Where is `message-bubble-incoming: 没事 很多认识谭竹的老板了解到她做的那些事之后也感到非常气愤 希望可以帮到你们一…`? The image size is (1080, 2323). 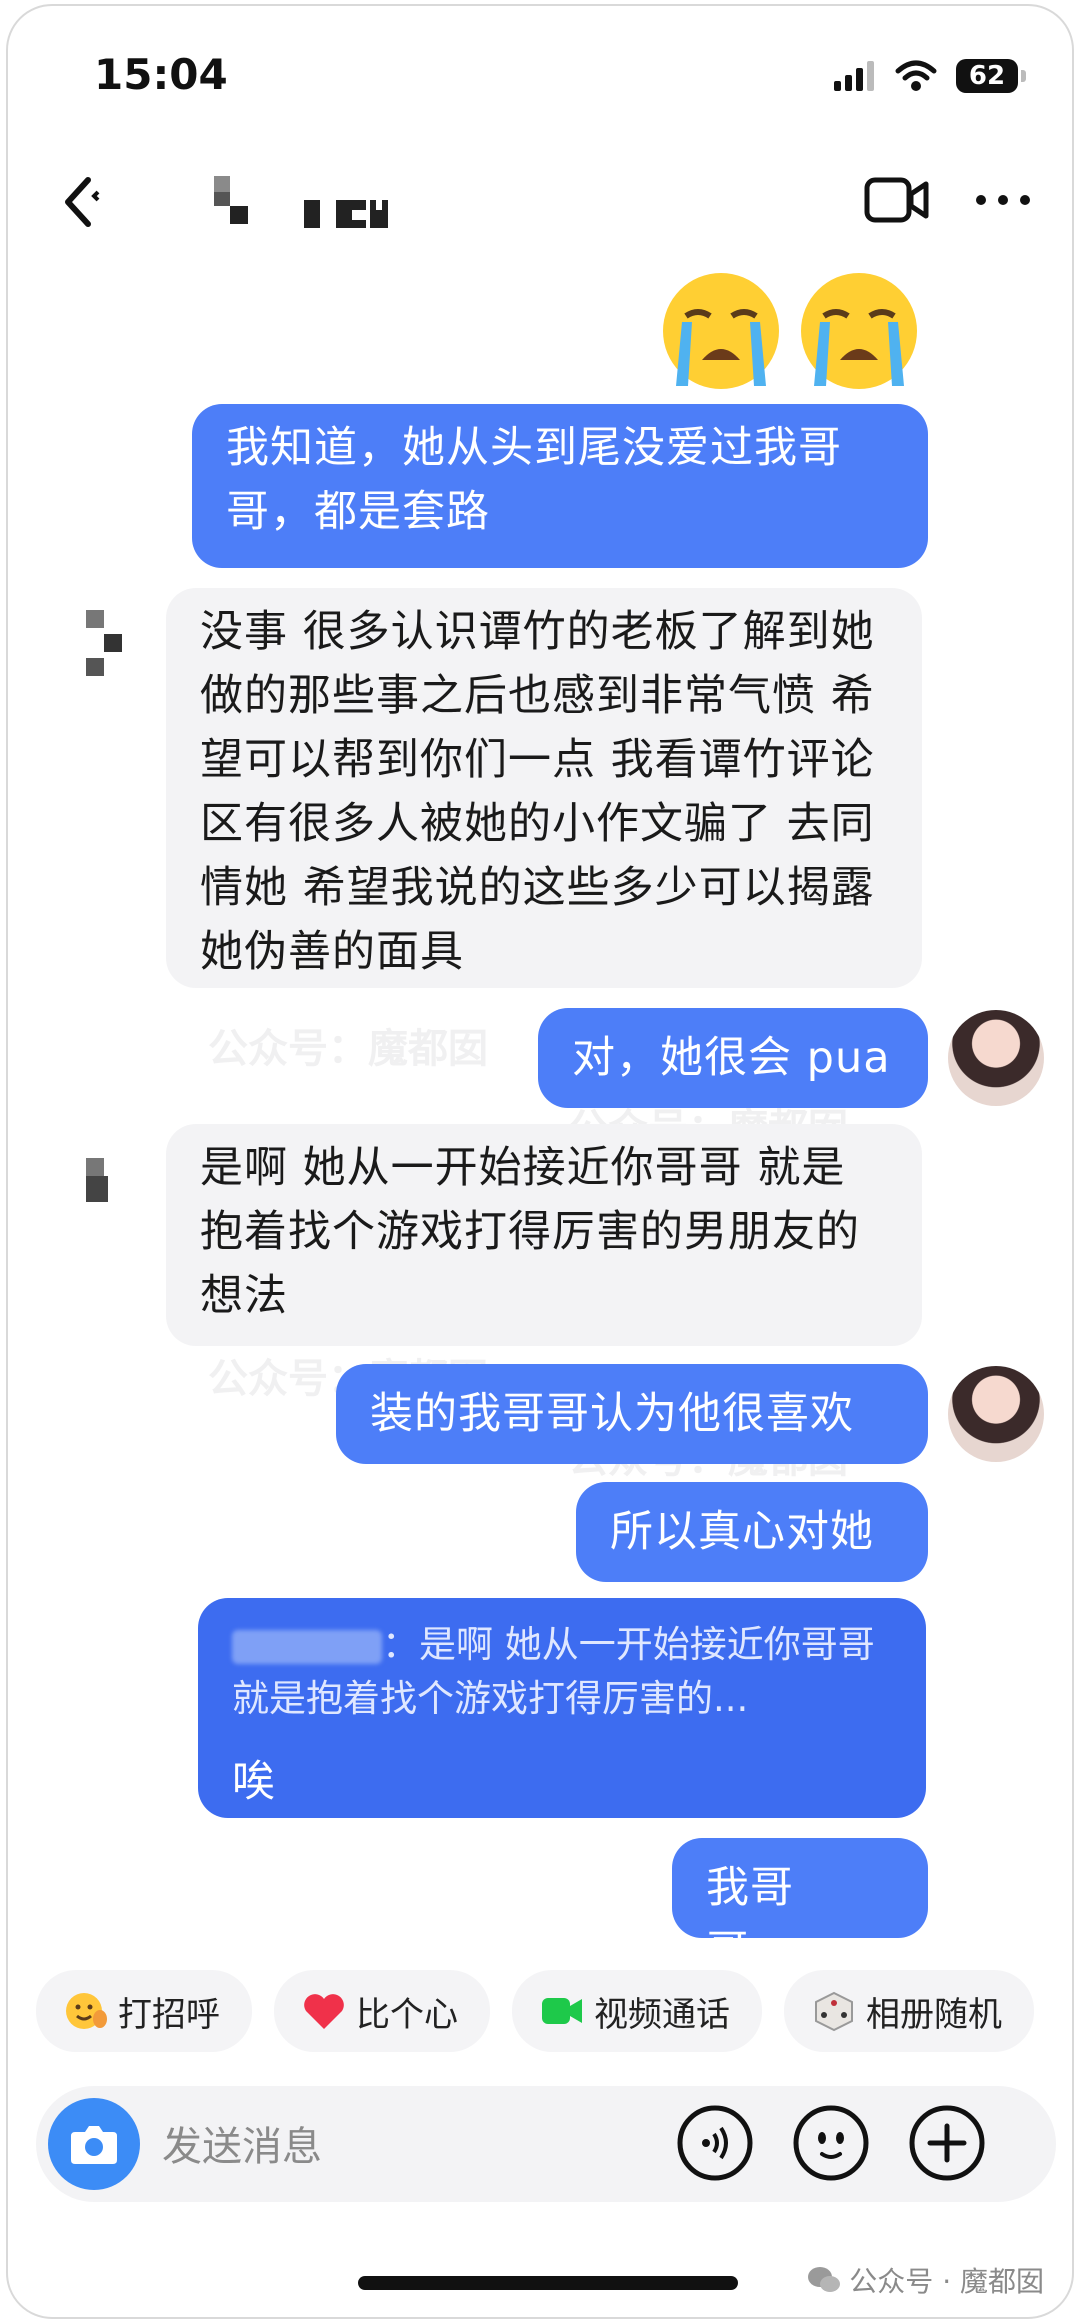
message-bubble-incoming: 没事 很多认识谭竹的老板了解到她做的那些事之后也感到非常气愤 希望可以帮到你们一… is located at coordinates (544, 788).